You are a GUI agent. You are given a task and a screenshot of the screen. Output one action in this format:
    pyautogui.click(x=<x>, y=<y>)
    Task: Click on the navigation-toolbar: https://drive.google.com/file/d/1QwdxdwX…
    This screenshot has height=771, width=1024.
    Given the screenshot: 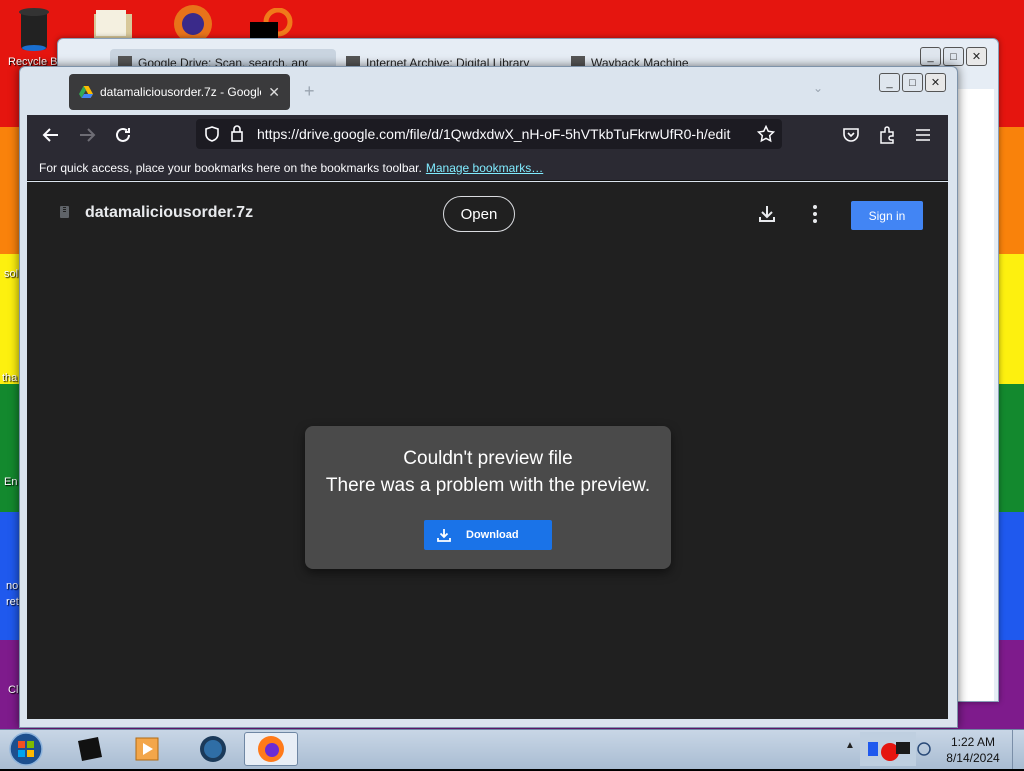 What is the action you would take?
    pyautogui.click(x=487, y=135)
    